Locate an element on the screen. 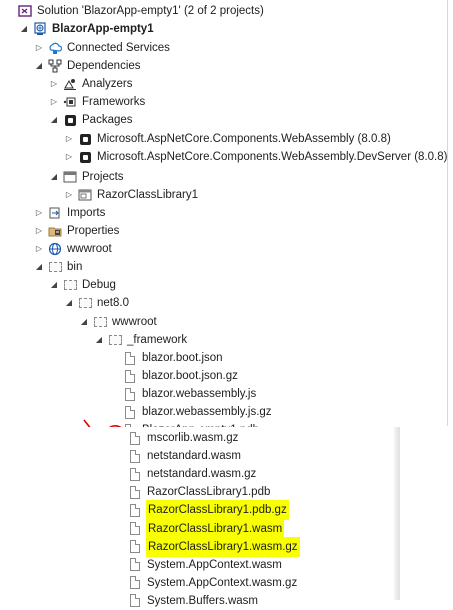 The width and height of the screenshot is (453, 610). tree-row-g3: netstandard.wasm.gz is located at coordinates (192, 474).